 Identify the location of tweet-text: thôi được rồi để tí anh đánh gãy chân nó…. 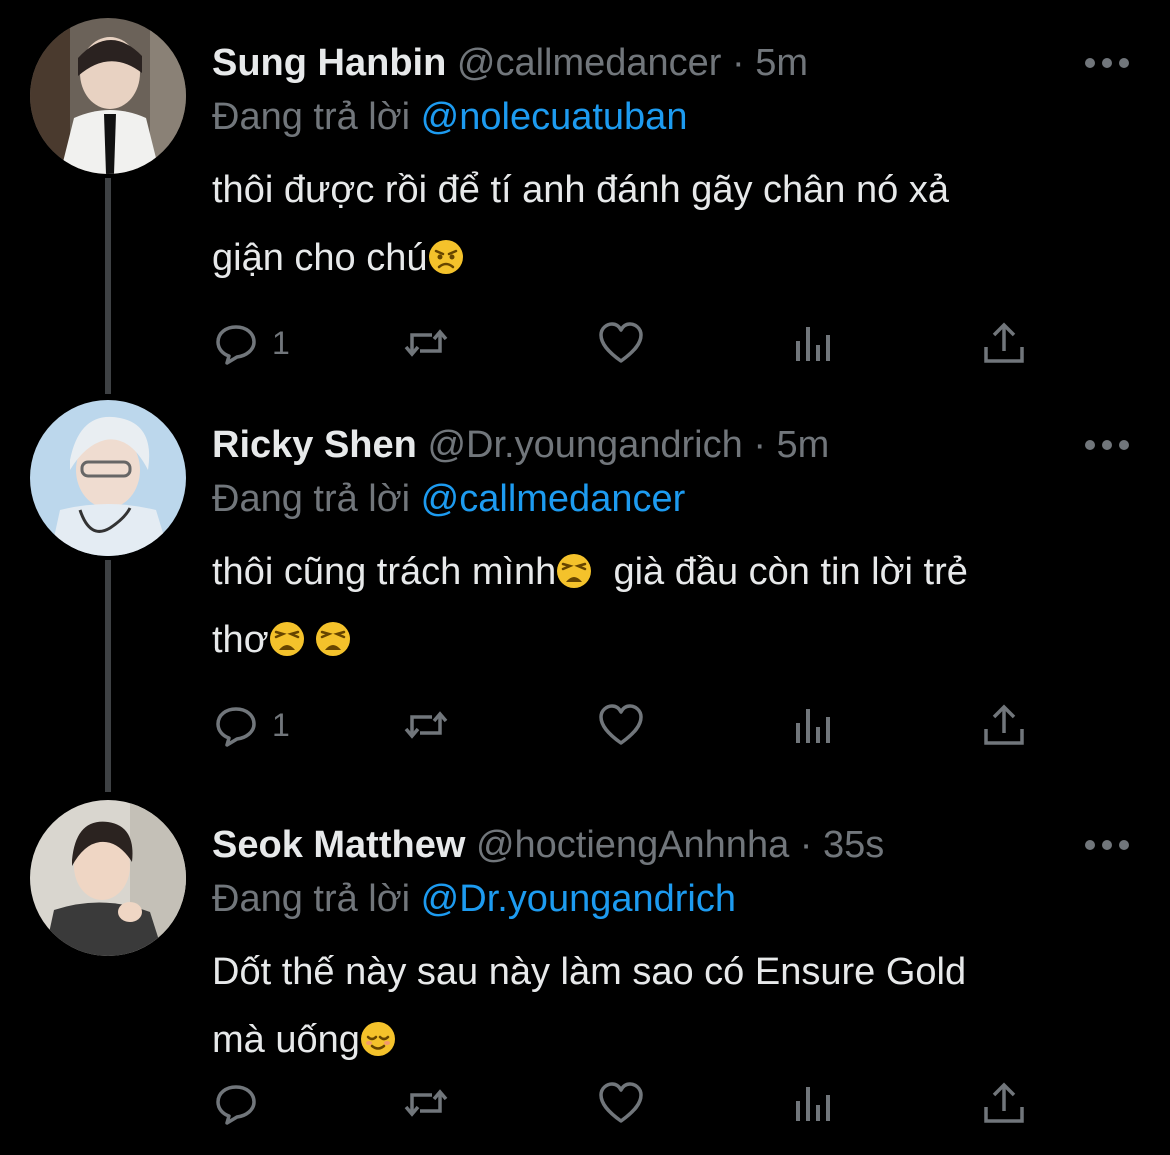
(672, 224).